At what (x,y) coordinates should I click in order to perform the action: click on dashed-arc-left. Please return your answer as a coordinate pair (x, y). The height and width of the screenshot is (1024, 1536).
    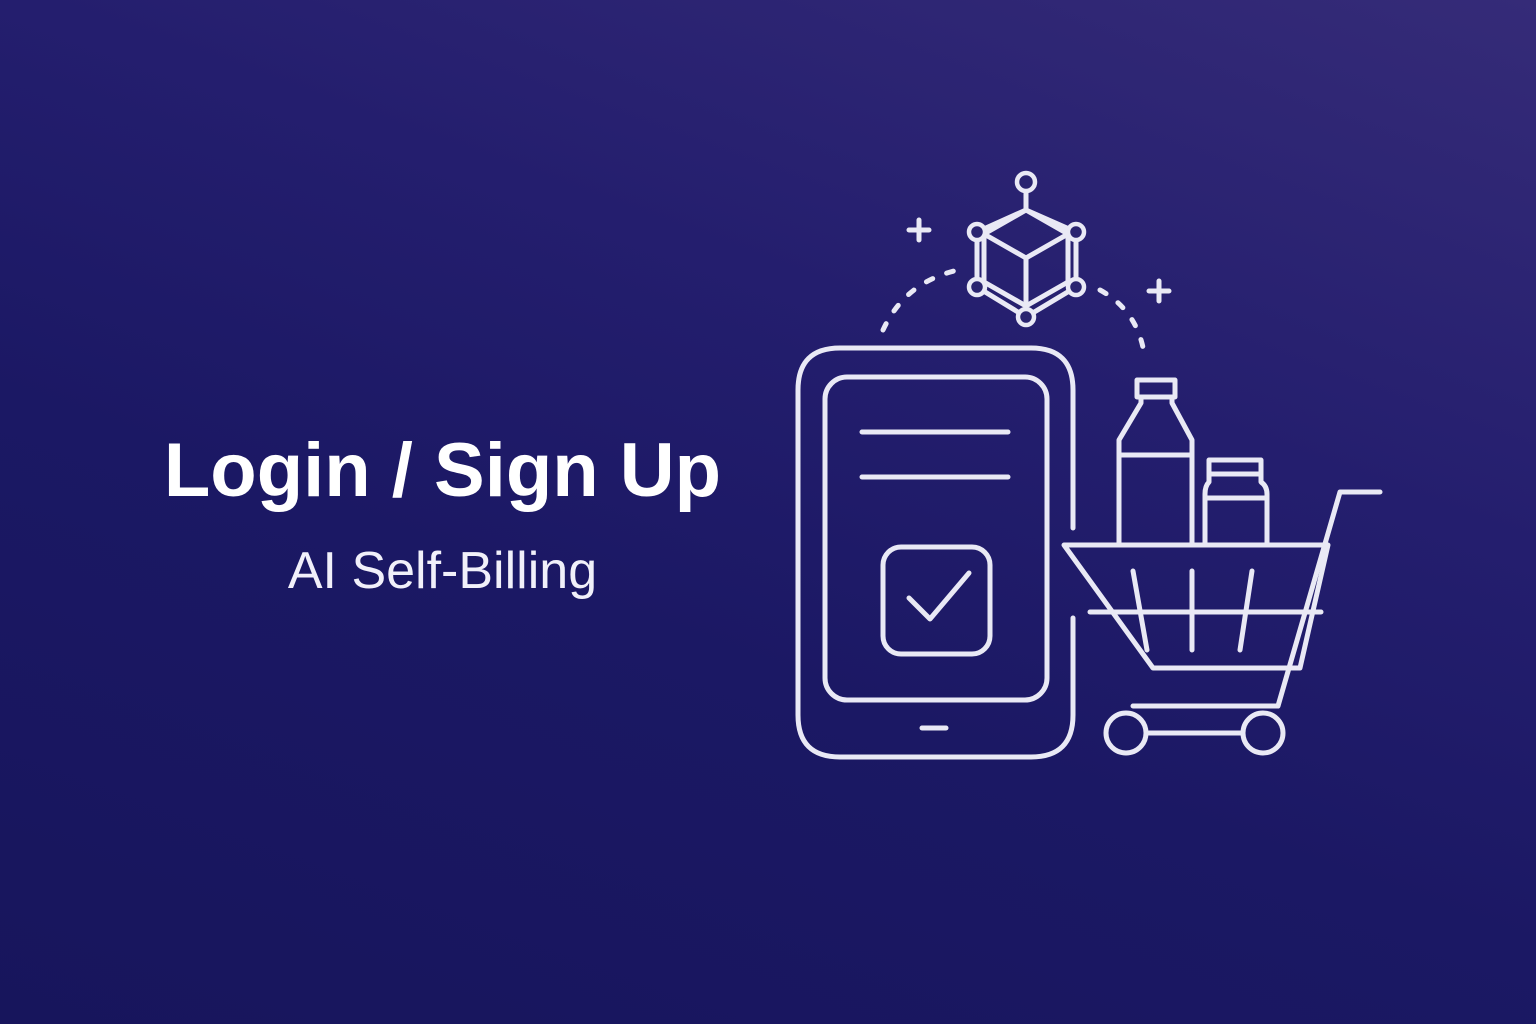
    Looking at the image, I should click on (920, 300).